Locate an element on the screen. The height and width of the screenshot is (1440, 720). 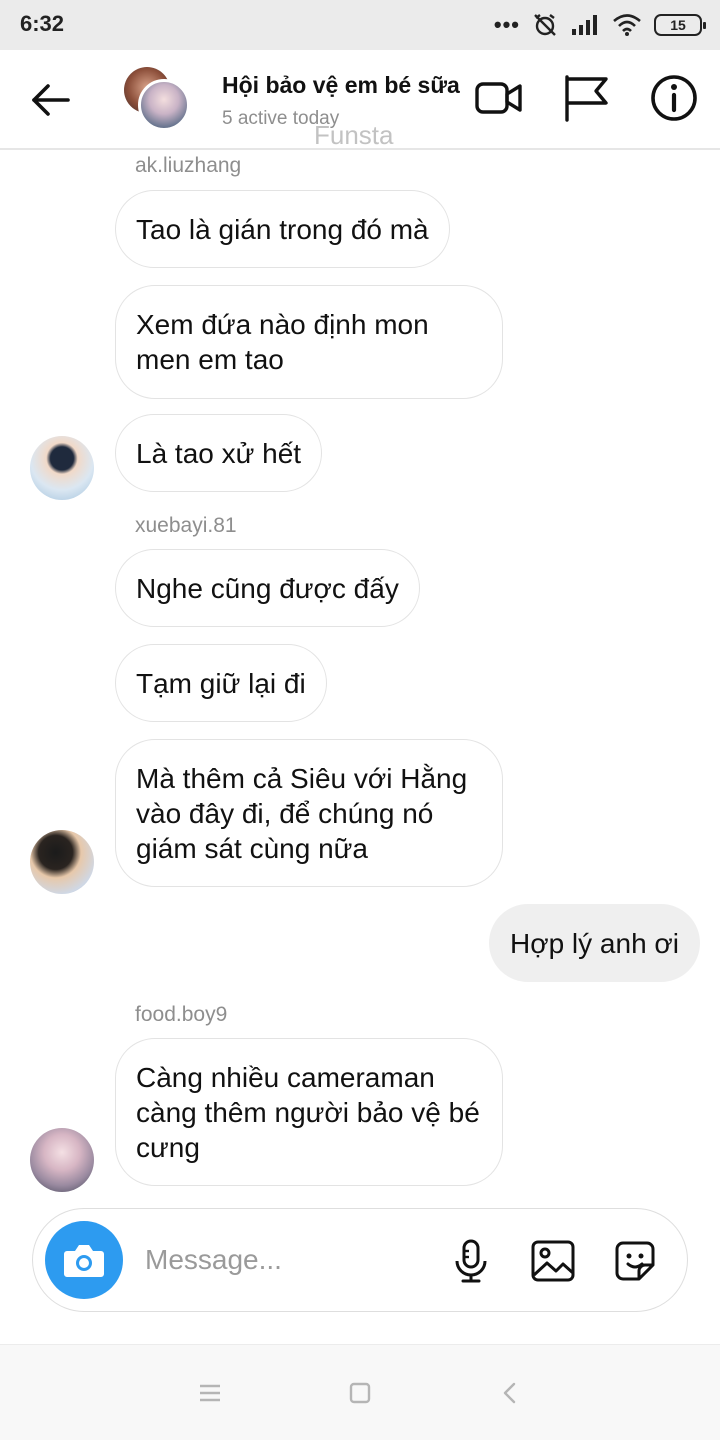
microphone-icon is located at coordinates (471, 1261).